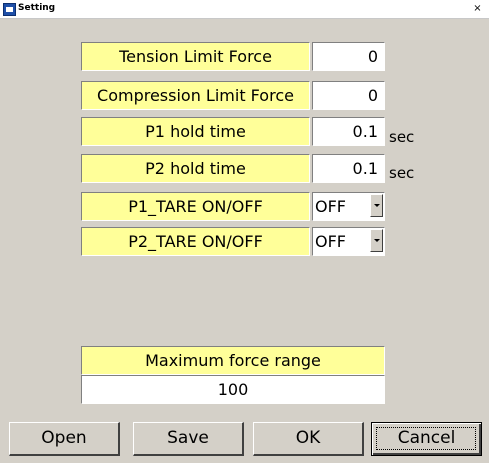  Describe the element at coordinates (402, 137) in the screenshot. I see `p1-hold-time-unit: sec` at that location.